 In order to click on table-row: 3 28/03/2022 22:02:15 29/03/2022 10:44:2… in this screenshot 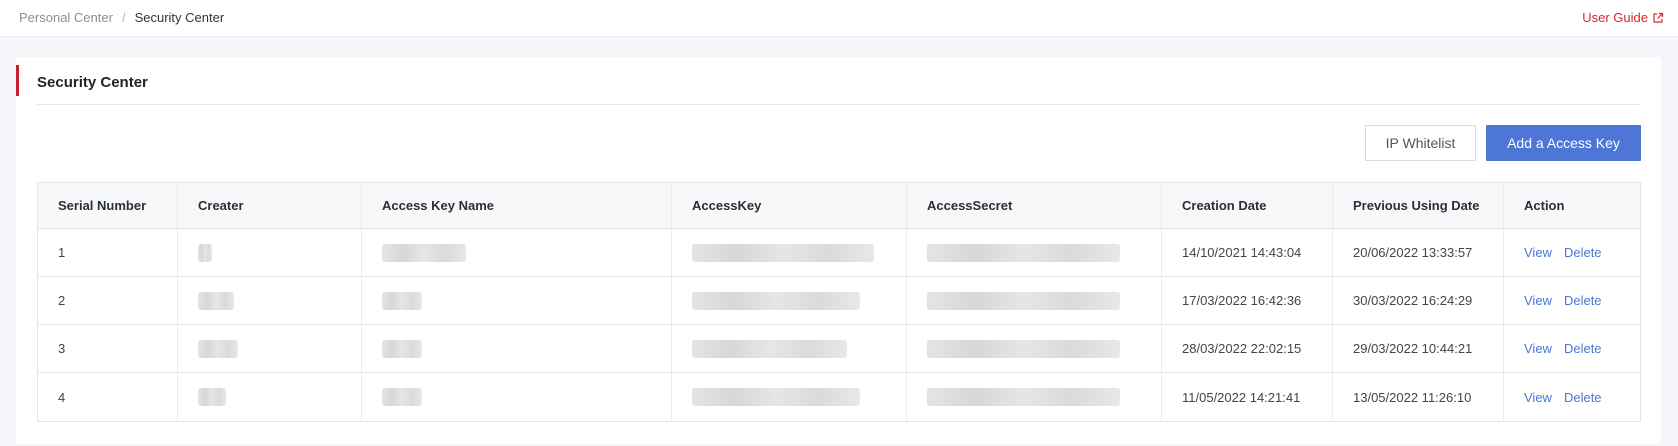, I will do `click(839, 349)`.